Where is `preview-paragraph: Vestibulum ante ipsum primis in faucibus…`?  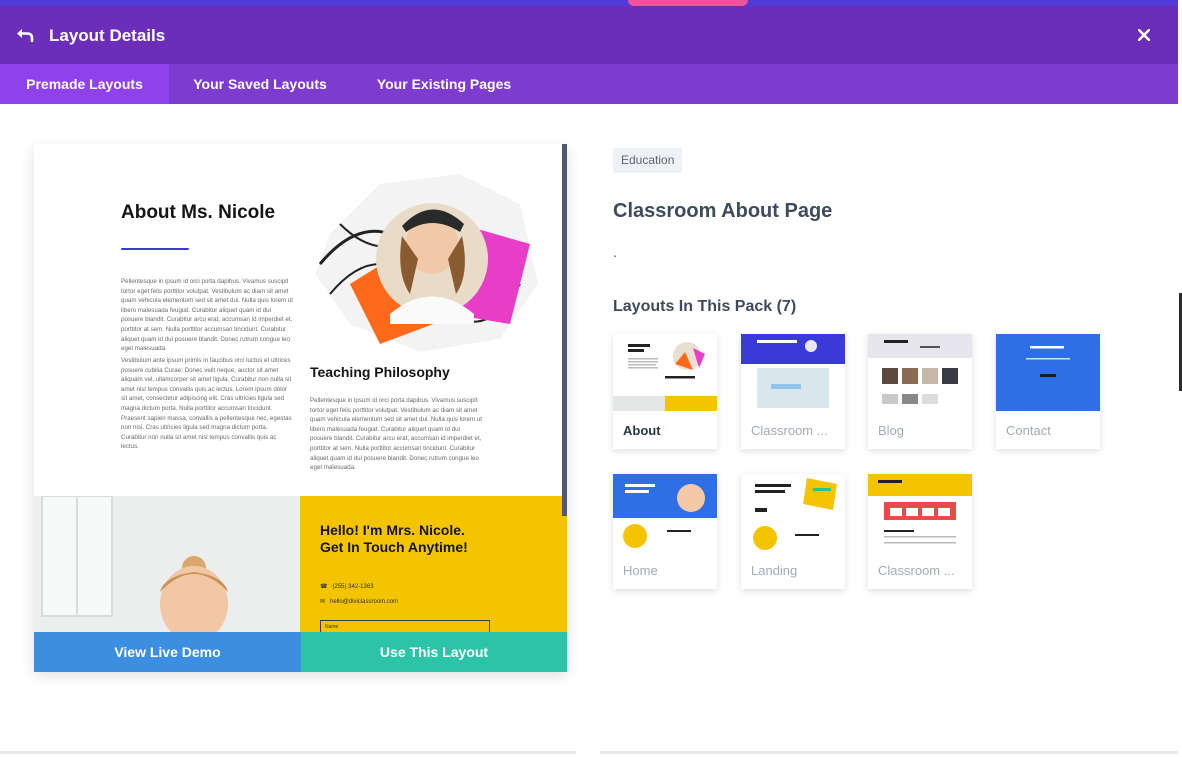 preview-paragraph: Vestibulum ante ipsum primis in faucibus… is located at coordinates (206, 404).